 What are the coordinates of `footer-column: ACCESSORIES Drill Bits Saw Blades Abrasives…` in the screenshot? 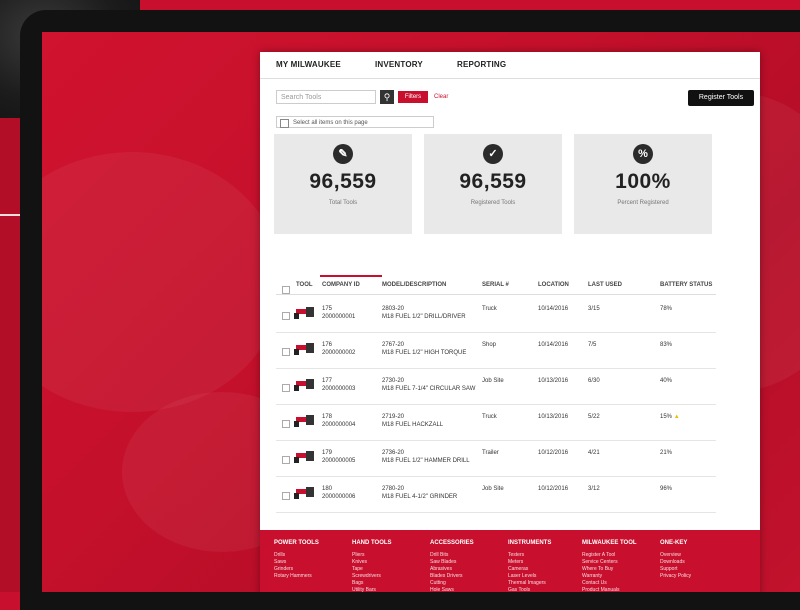 It's located at (465, 566).